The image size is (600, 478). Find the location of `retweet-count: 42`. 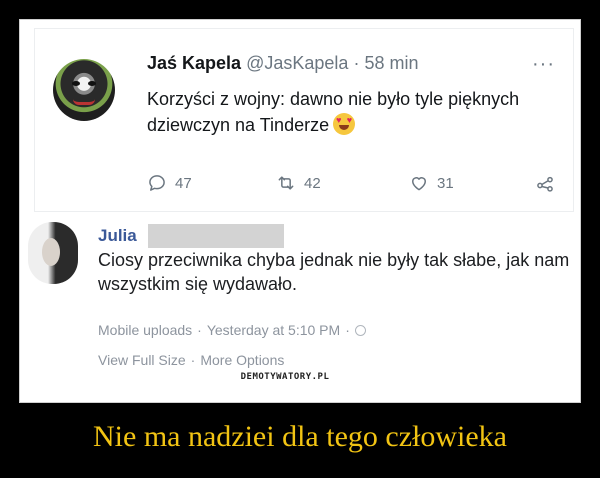

retweet-count: 42 is located at coordinates (312, 183).